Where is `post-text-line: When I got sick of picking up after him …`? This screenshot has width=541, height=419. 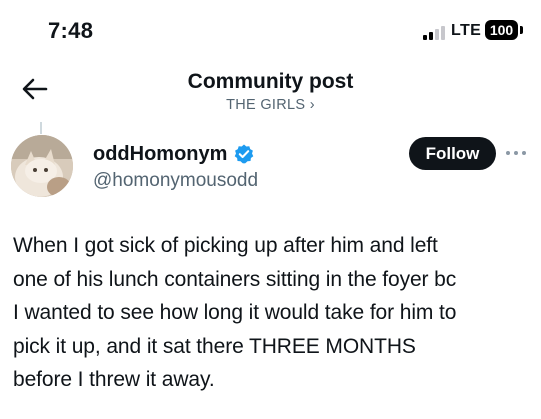
post-text-line: When I got sick of picking up after him … is located at coordinates (225, 245).